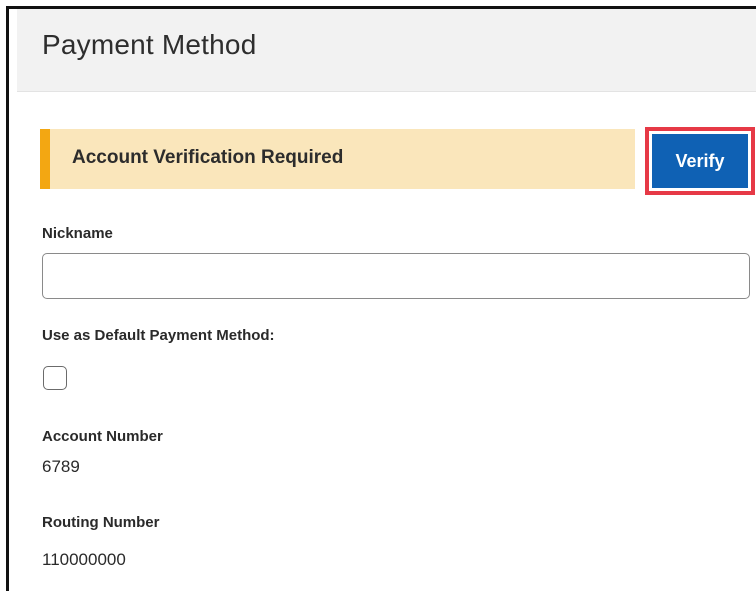 This screenshot has width=756, height=591. Describe the element at coordinates (396, 276) in the screenshot. I see `nickname-input` at that location.